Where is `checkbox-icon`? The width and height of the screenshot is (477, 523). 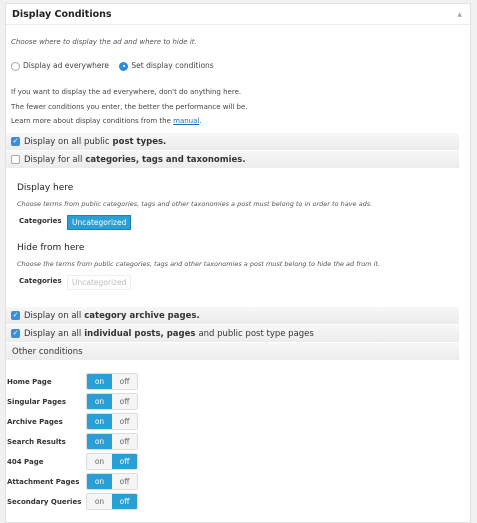
checkbox-icon is located at coordinates (15, 159).